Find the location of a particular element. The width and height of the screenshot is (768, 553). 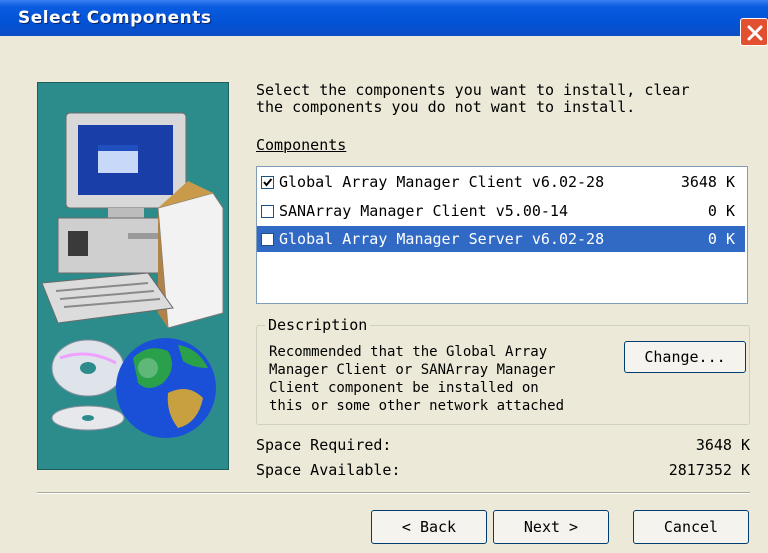

component-name: Global Array Manager Server v6.02-28 is located at coordinates (442, 239).